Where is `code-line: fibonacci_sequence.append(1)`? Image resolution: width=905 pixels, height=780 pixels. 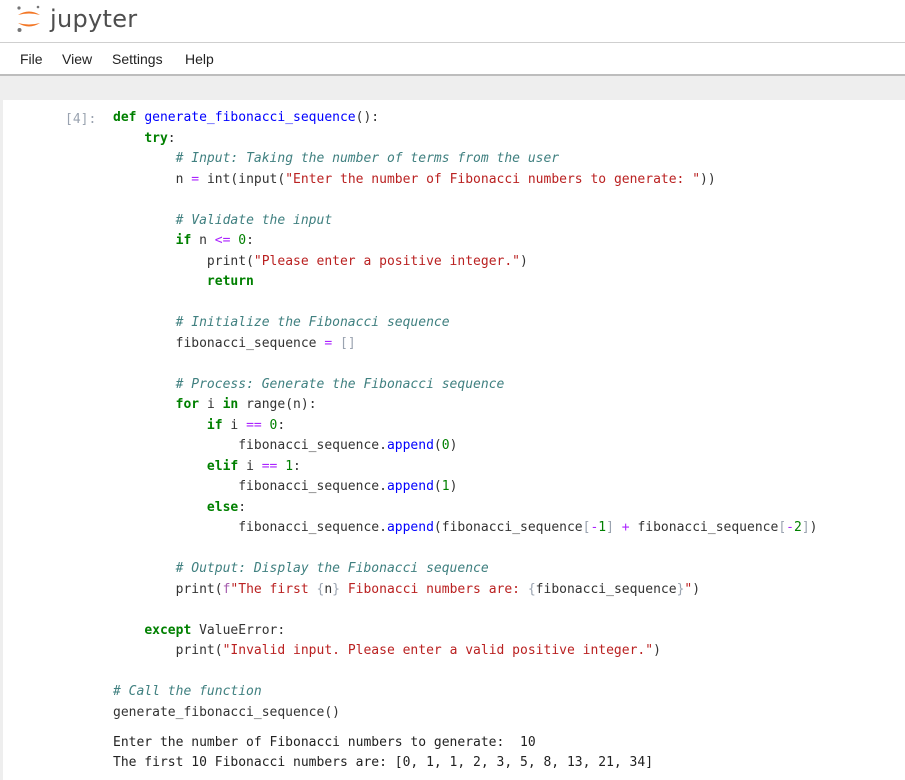 code-line: fibonacci_sequence.append(1) is located at coordinates (348, 486).